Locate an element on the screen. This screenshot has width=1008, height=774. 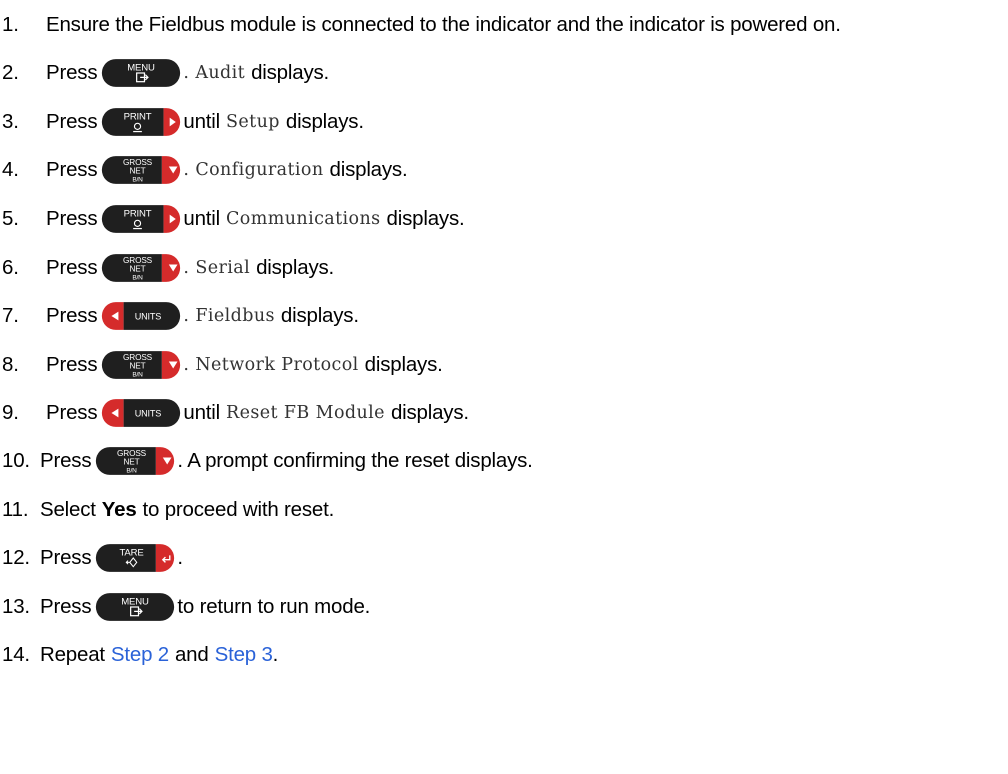
step-5: 5. Press until Communications displays. is located at coordinates (232, 219).